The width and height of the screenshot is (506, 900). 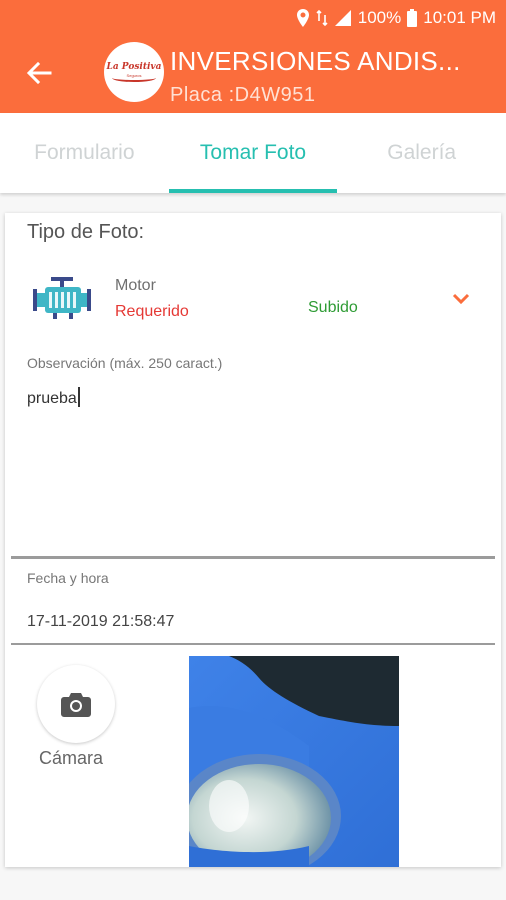 What do you see at coordinates (71, 758) in the screenshot?
I see `camera-label: Cámara` at bounding box center [71, 758].